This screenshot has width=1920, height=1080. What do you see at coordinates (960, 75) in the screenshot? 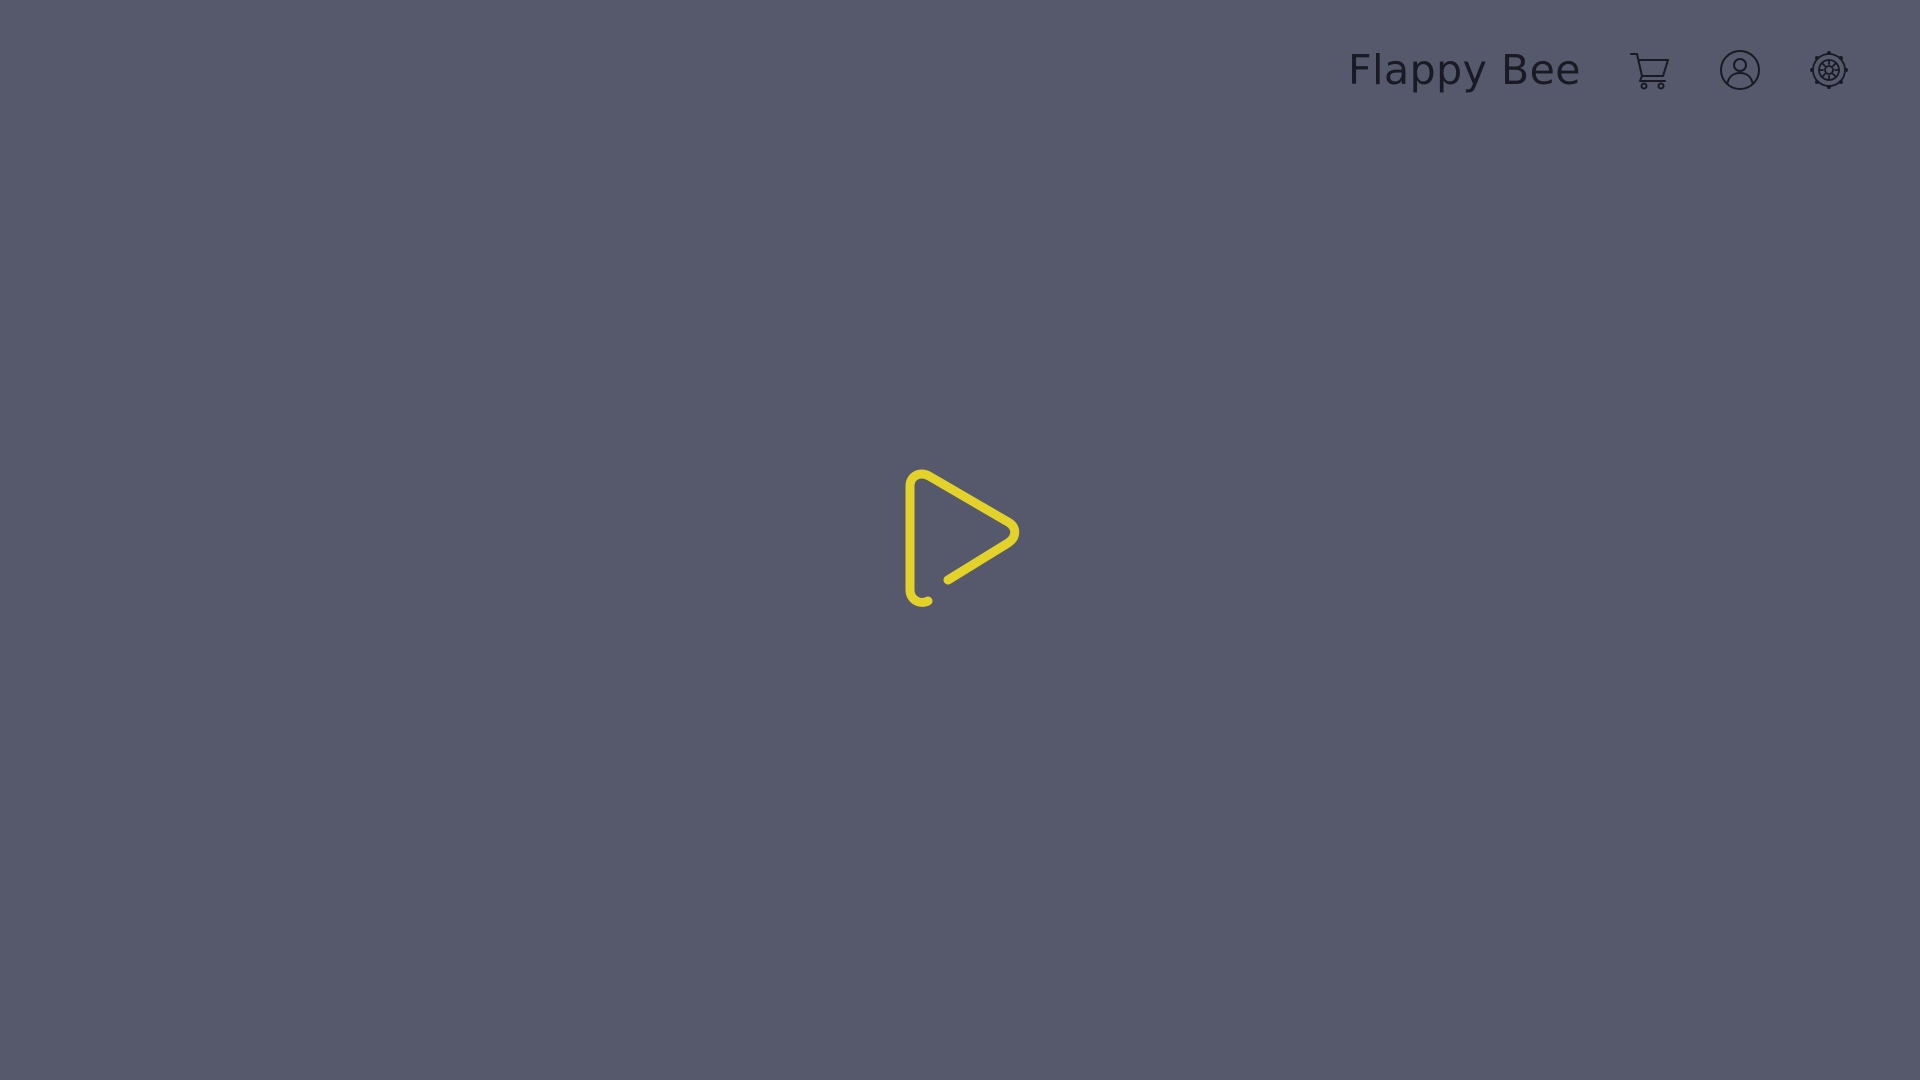
I see `top-bar: Flappy Bee` at bounding box center [960, 75].